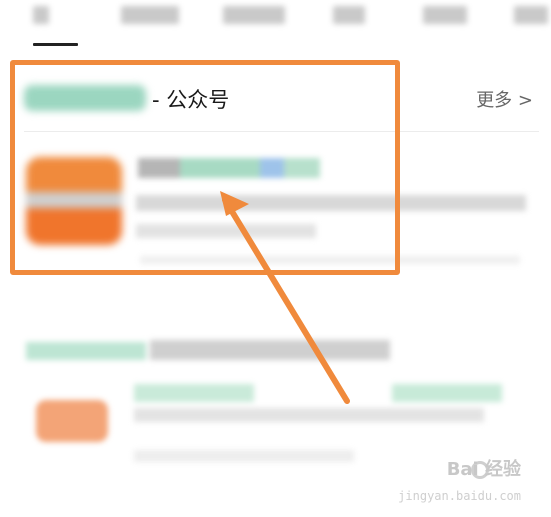 The height and width of the screenshot is (517, 551). What do you see at coordinates (459, 496) in the screenshot?
I see `watermark-url: jingyan.baidu.com` at bounding box center [459, 496].